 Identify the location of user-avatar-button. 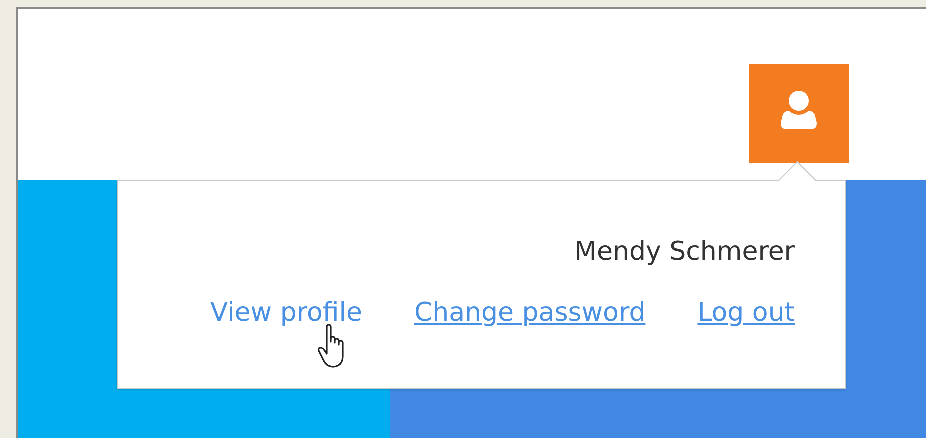
(799, 113).